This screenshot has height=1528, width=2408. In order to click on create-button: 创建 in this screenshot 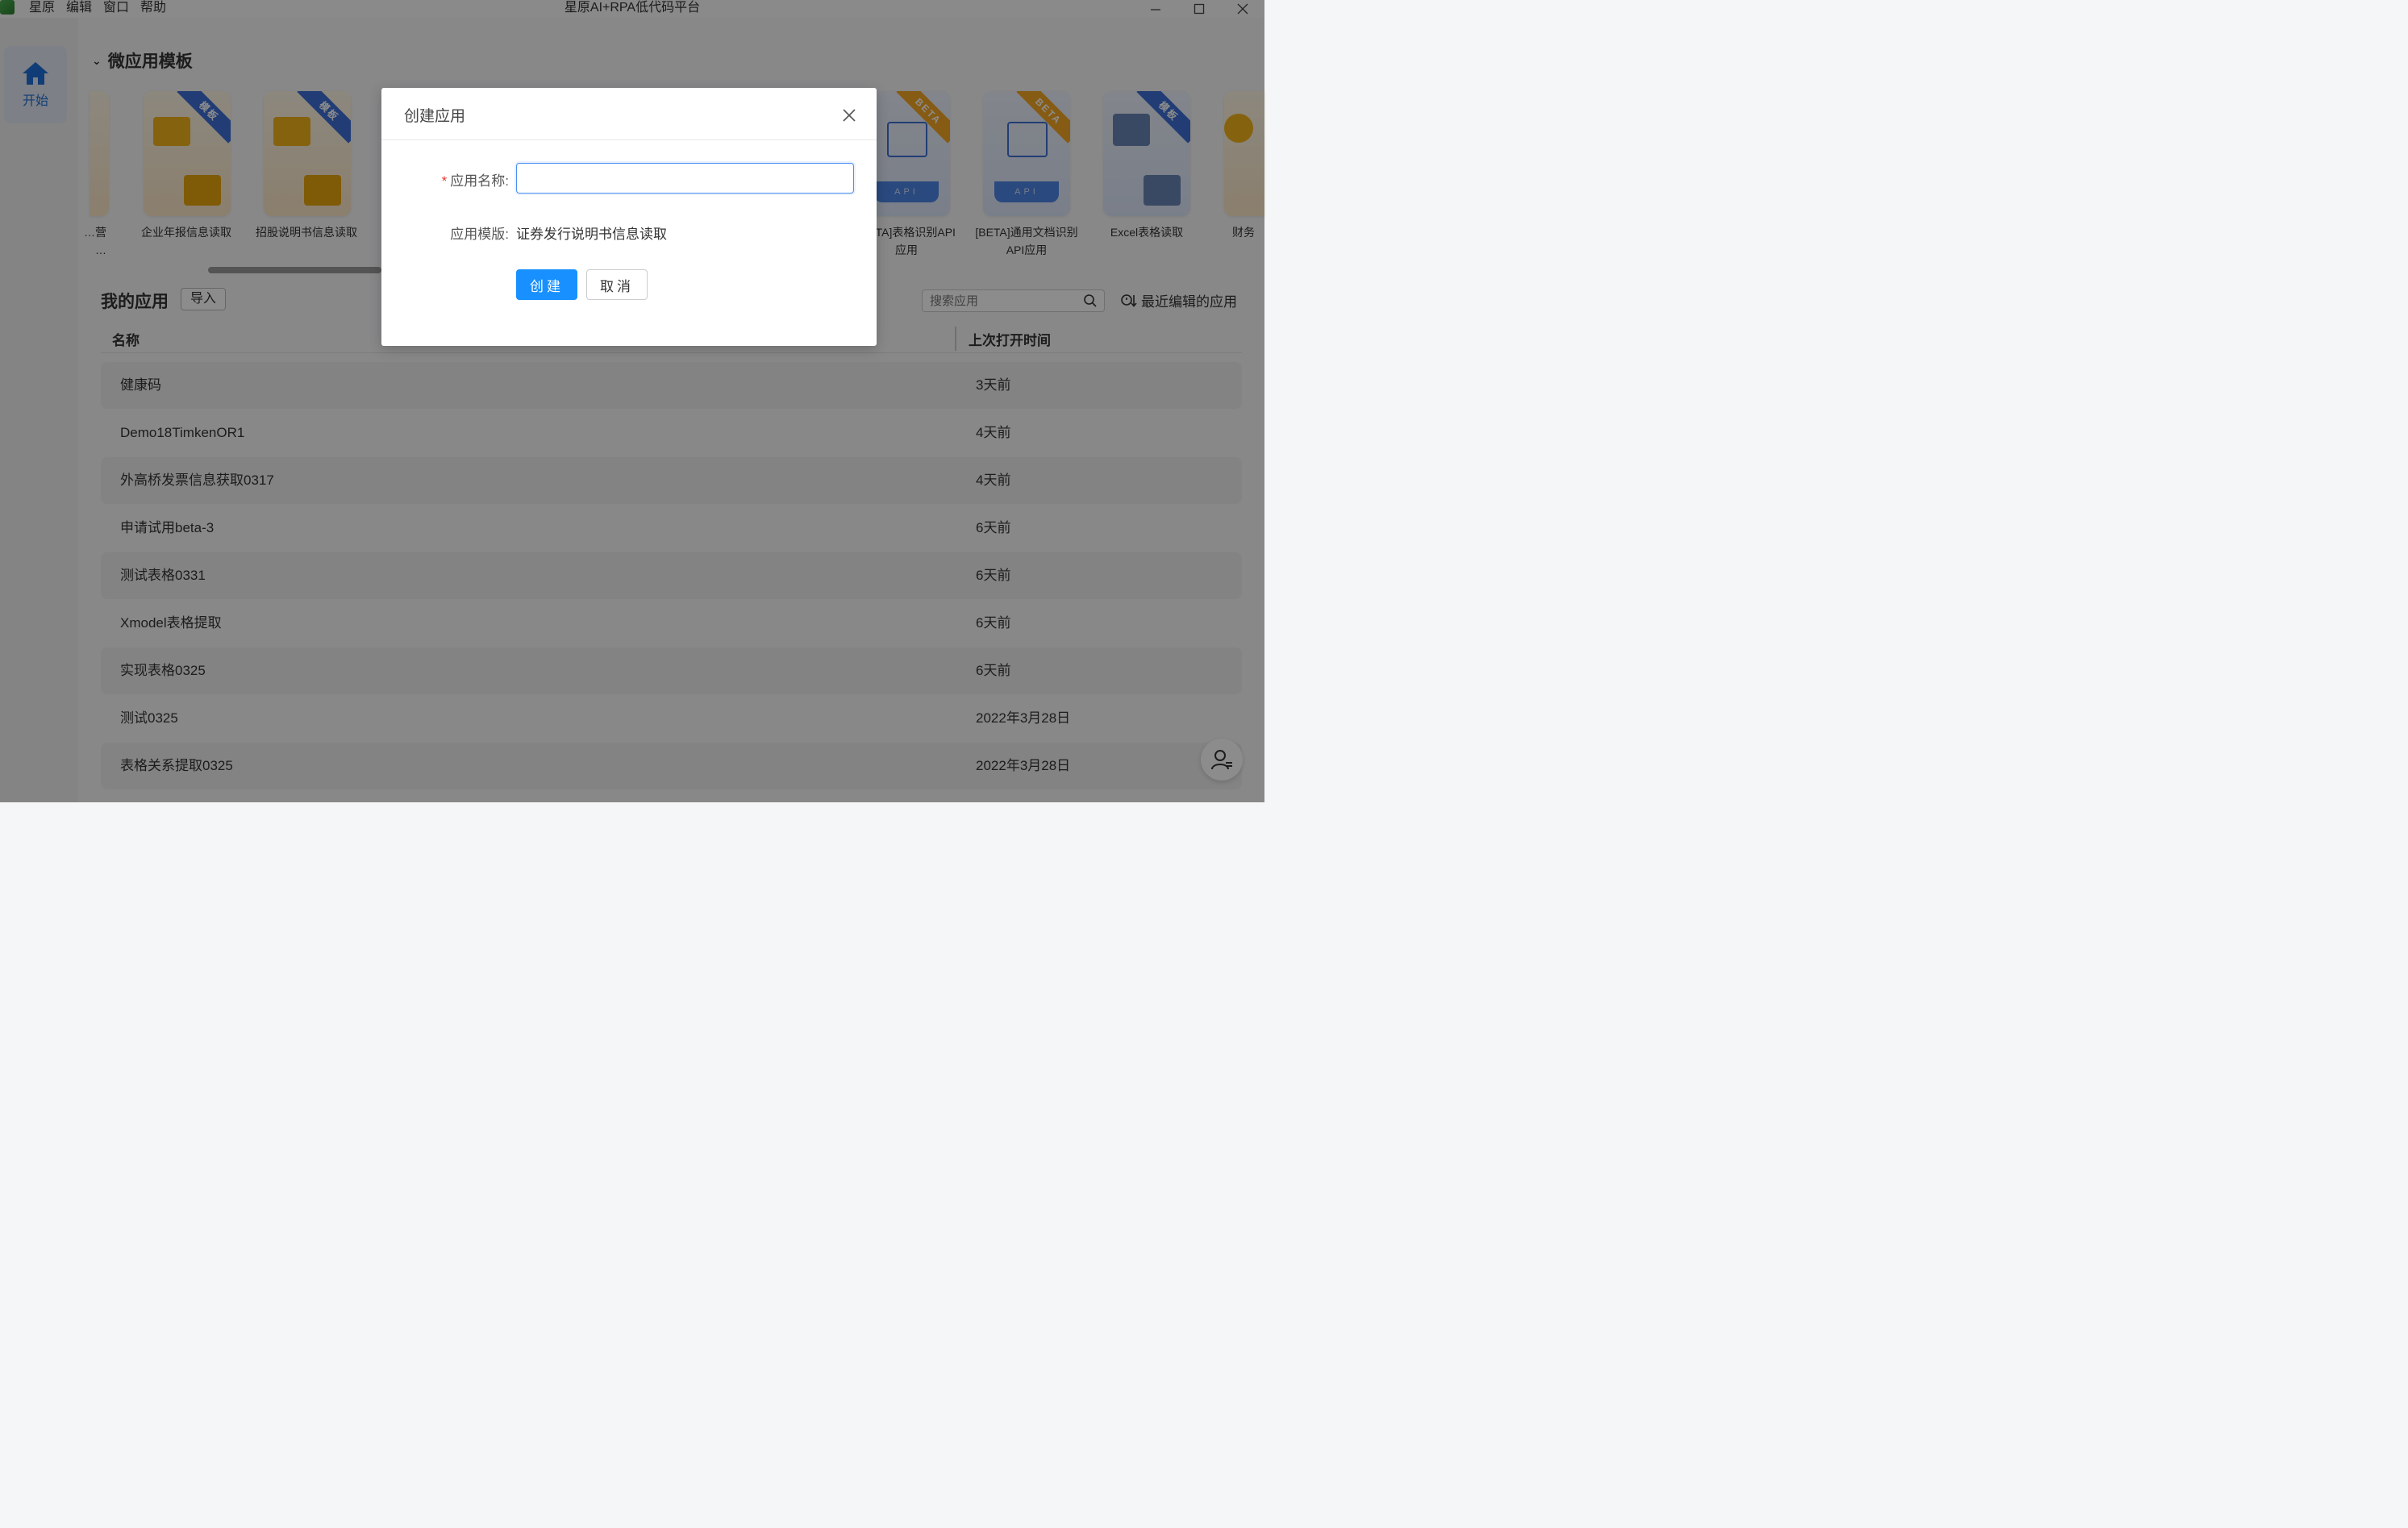, I will do `click(546, 284)`.